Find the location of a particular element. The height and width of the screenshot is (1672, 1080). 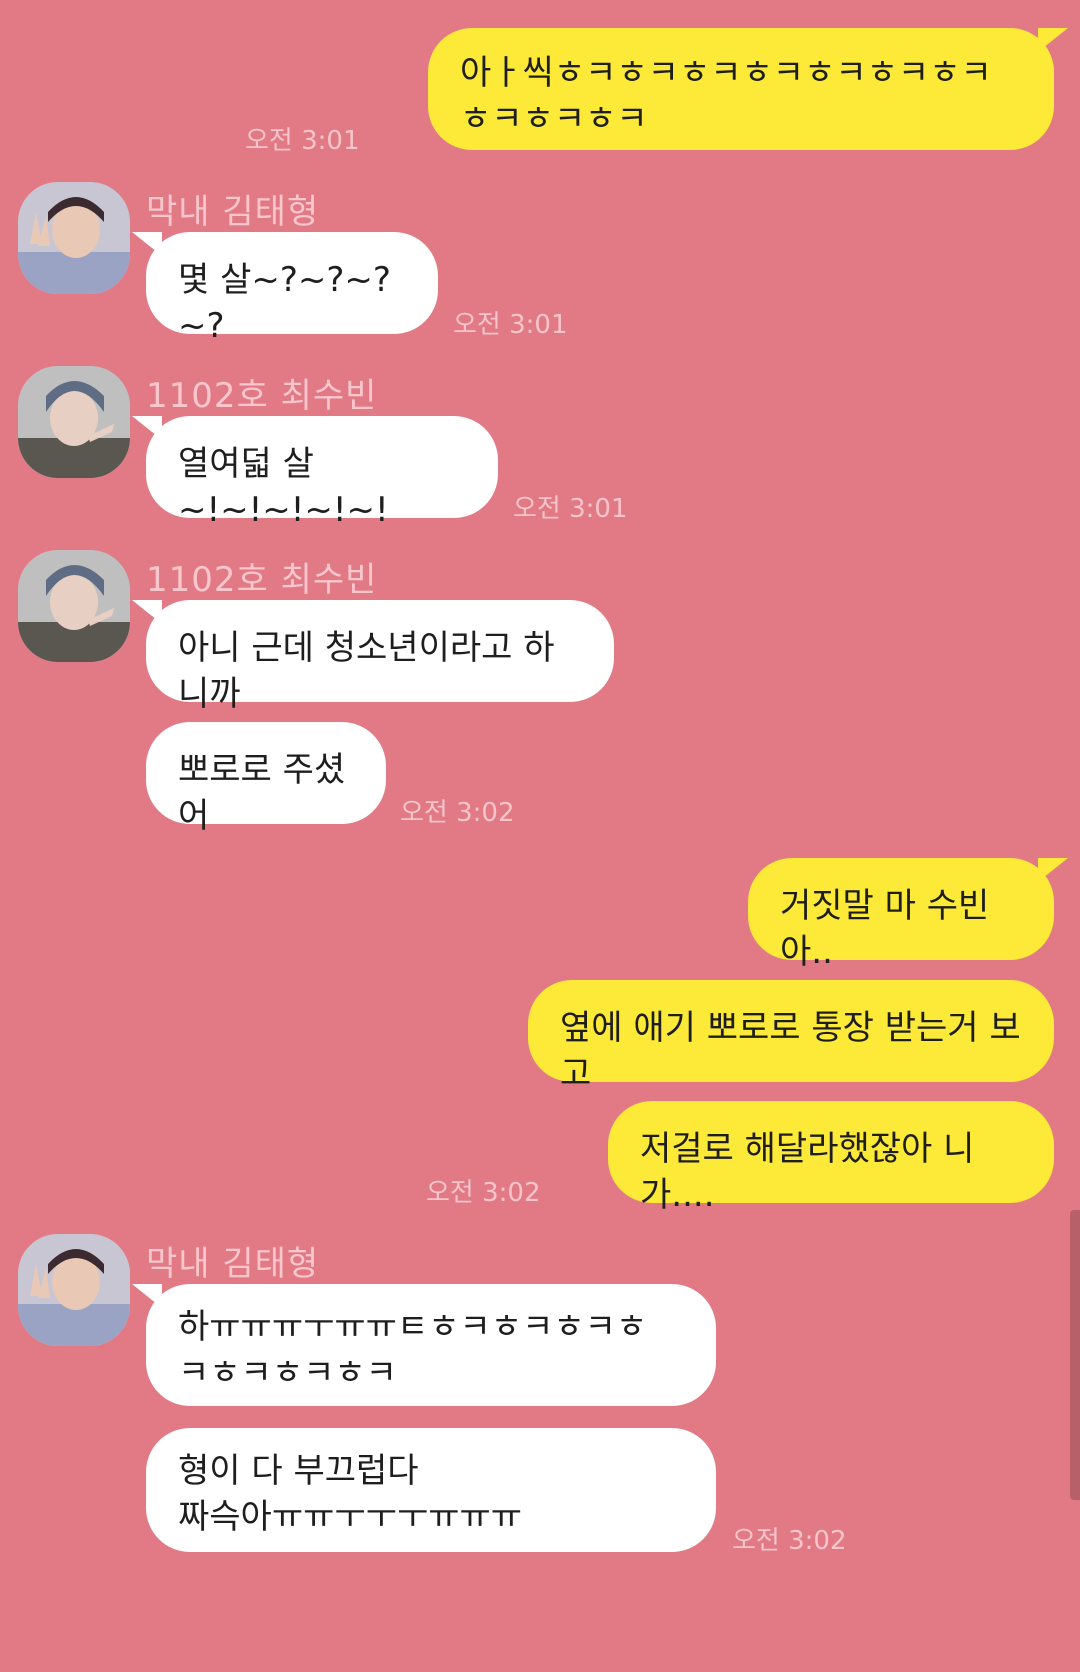

outgoing-message-bubble: 옆에 애기 뽀로로 통장 받는거 보고 is located at coordinates (791, 1037).